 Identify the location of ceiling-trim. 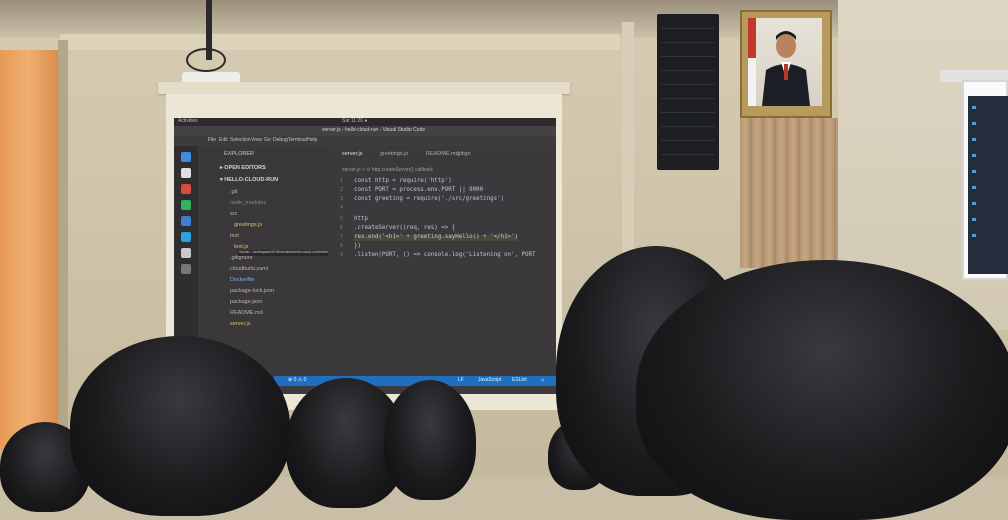
(340, 42).